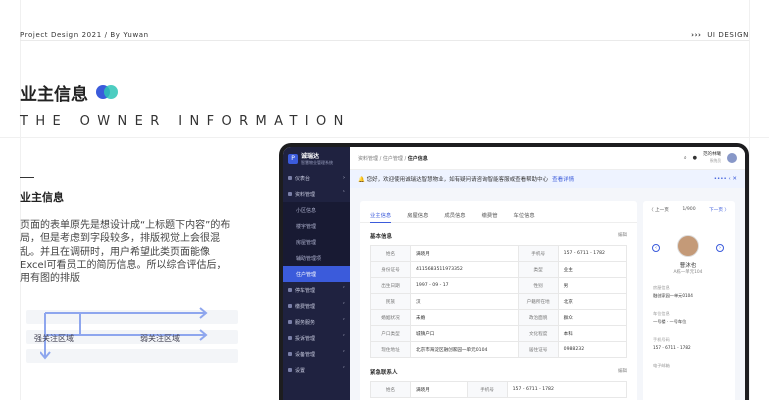 This screenshot has width=769, height=400. I want to click on sidebar-item-label: 仪表台, so click(303, 178).